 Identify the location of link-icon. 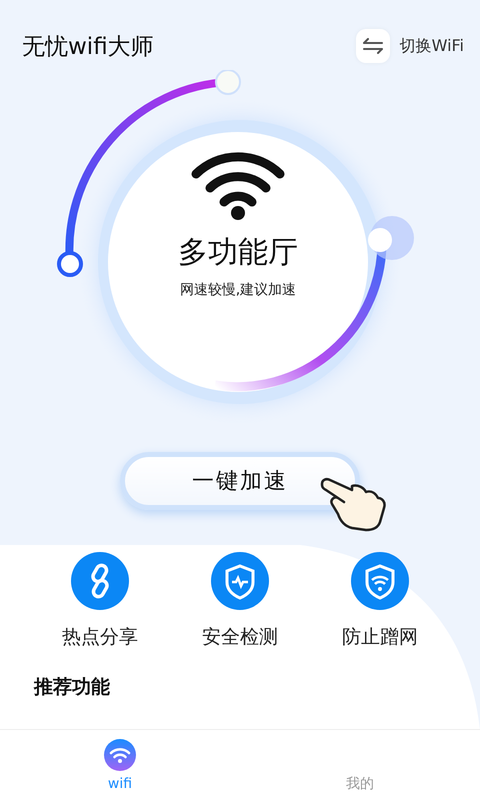
(100, 581).